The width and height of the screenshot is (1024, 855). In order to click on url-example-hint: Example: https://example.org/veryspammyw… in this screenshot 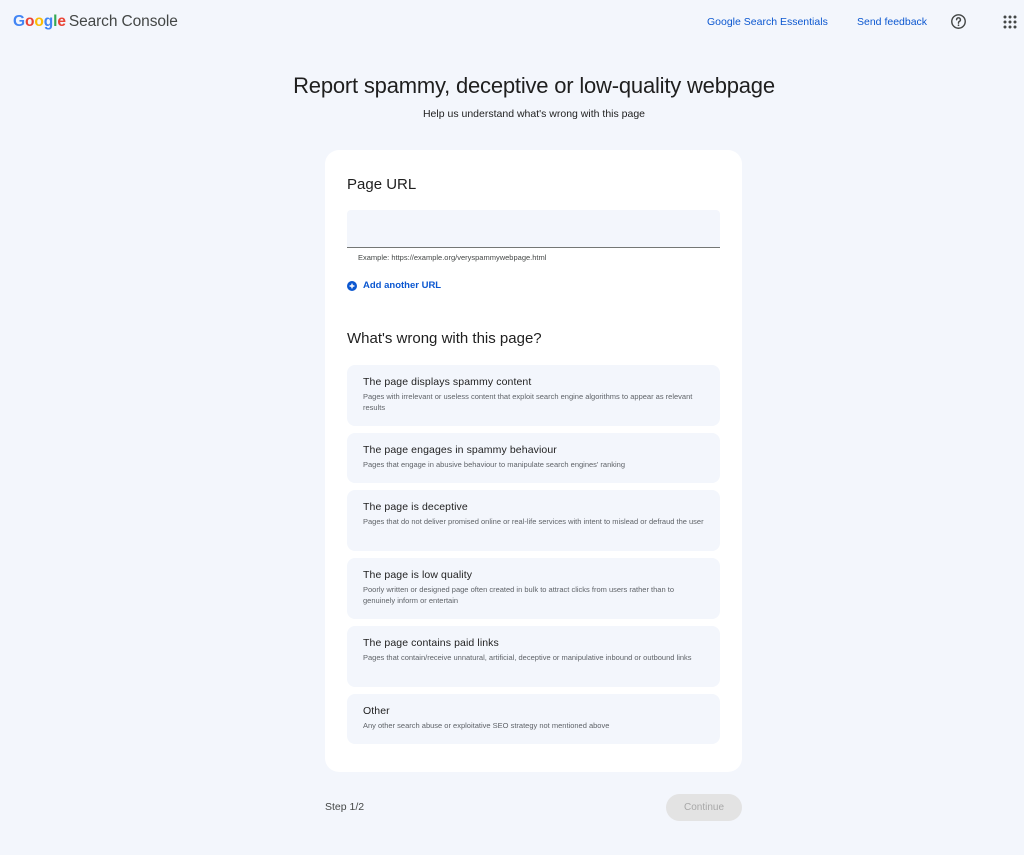, I will do `click(452, 257)`.